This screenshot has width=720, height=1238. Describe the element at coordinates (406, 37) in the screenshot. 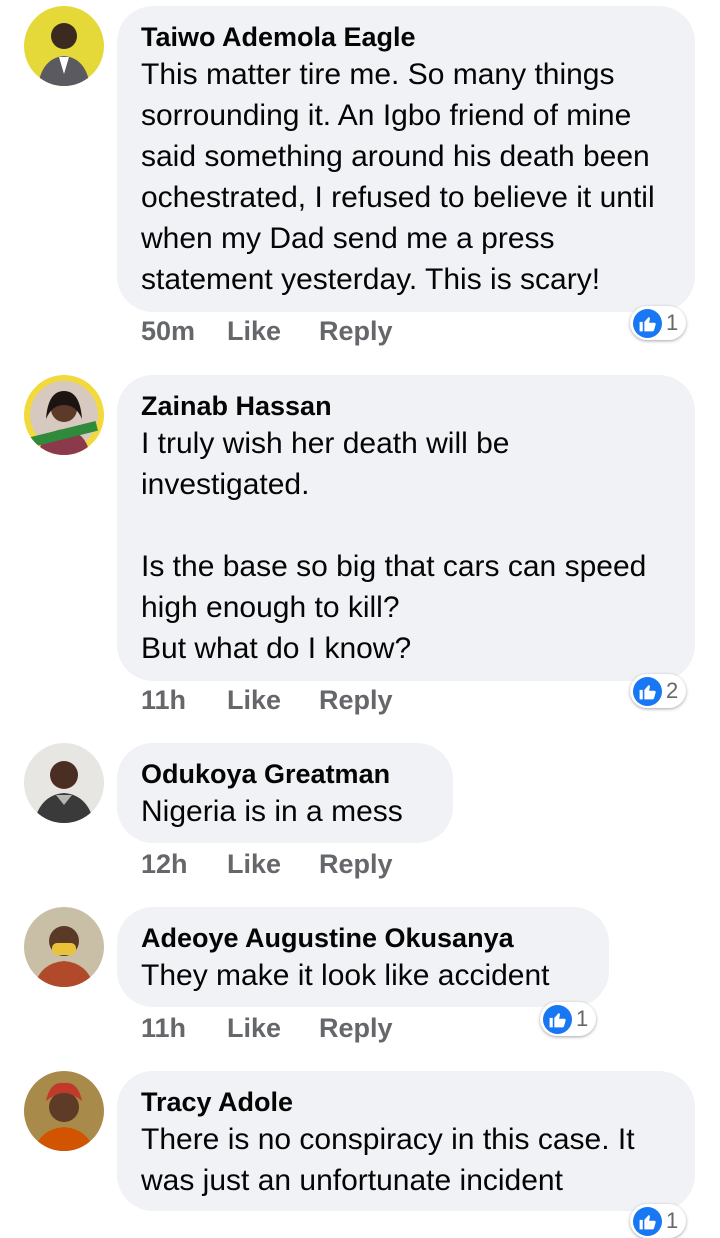

I see `comment-author: Taiwo Ademola Eagle` at that location.